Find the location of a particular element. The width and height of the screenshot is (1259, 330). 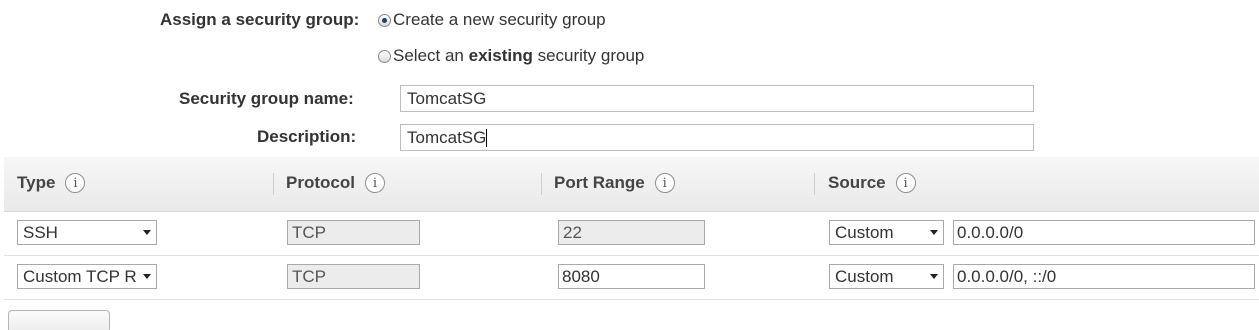

column-header-type-label: Type is located at coordinates (36, 182).